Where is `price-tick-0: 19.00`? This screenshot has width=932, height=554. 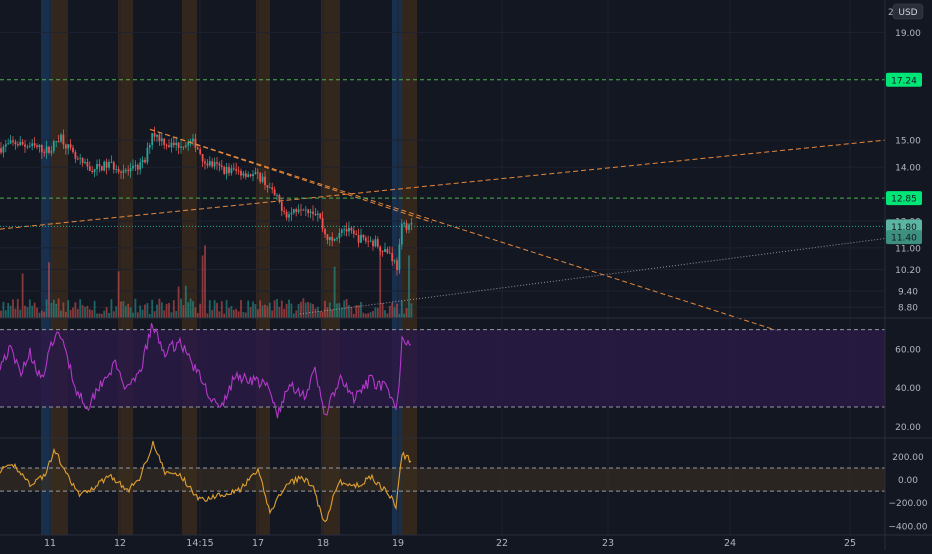
price-tick-0: 19.00 is located at coordinates (908, 34).